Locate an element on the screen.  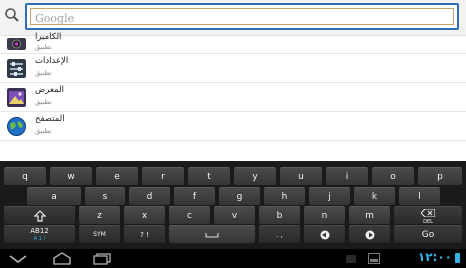
status-clock: ١٢:٠٠ is located at coordinates (435, 257).